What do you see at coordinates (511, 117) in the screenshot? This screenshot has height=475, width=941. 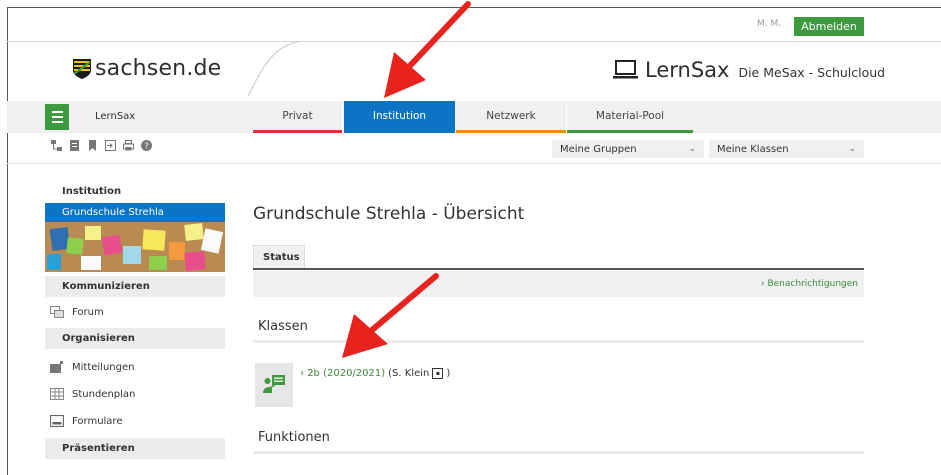 I see `tab-netzwerk: Netzwerk` at bounding box center [511, 117].